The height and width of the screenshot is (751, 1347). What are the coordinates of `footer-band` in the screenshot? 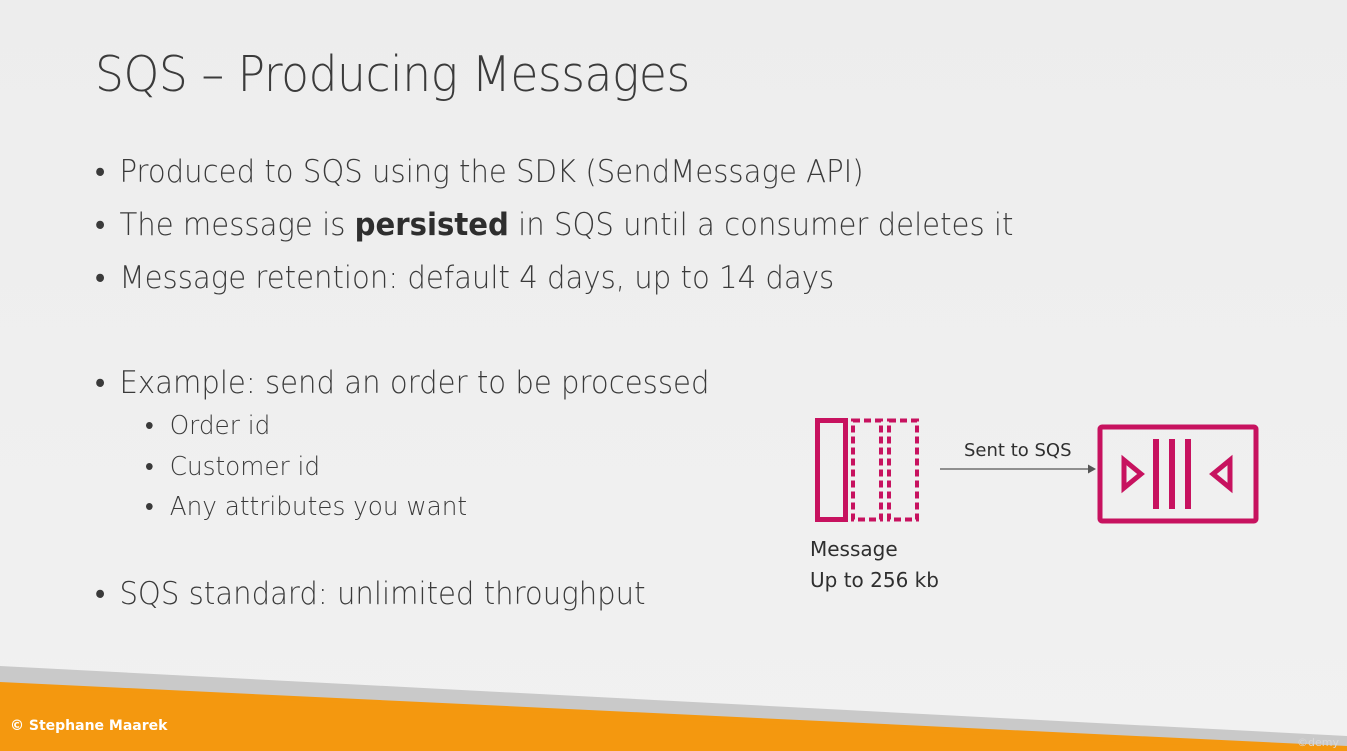 It's located at (673, 708).